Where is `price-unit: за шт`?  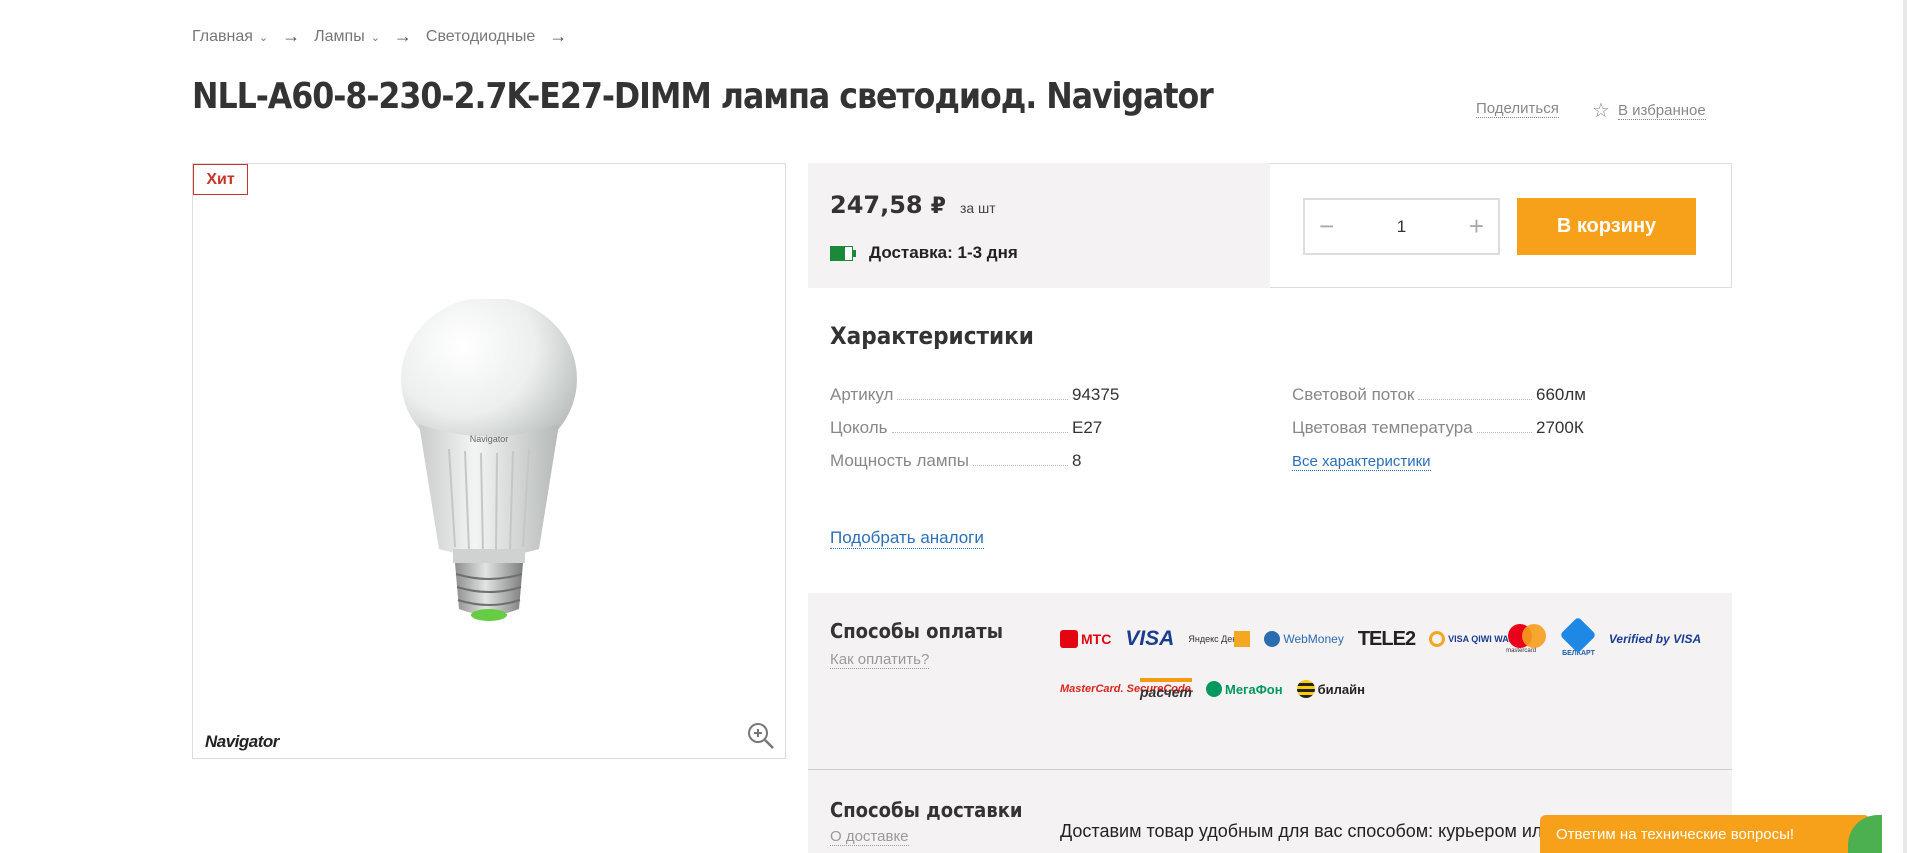
price-unit: за шт is located at coordinates (977, 208).